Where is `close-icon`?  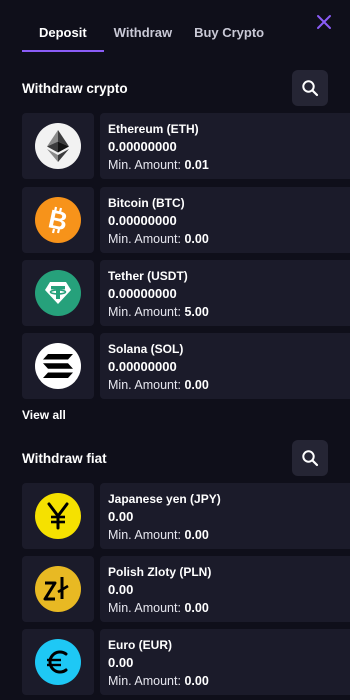 close-icon is located at coordinates (324, 22).